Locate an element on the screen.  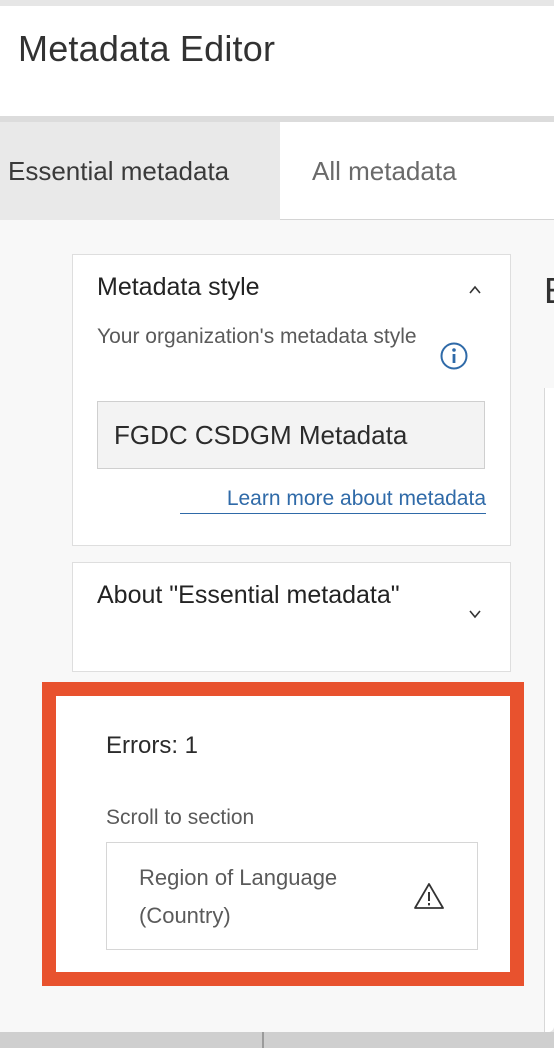
tab-all-metadata: All metadata is located at coordinates (384, 171).